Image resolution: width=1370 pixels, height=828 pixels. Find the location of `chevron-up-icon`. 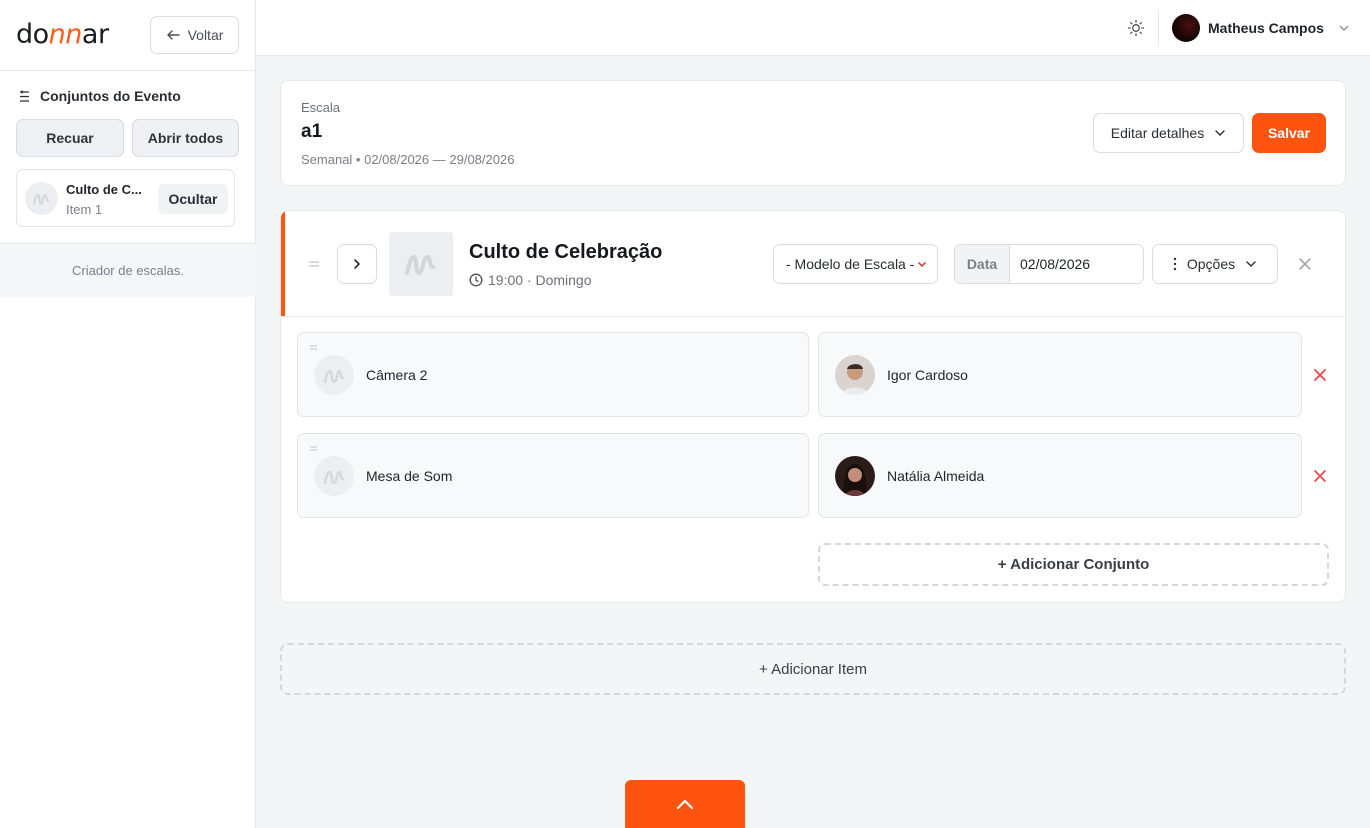

chevron-up-icon is located at coordinates (685, 804).